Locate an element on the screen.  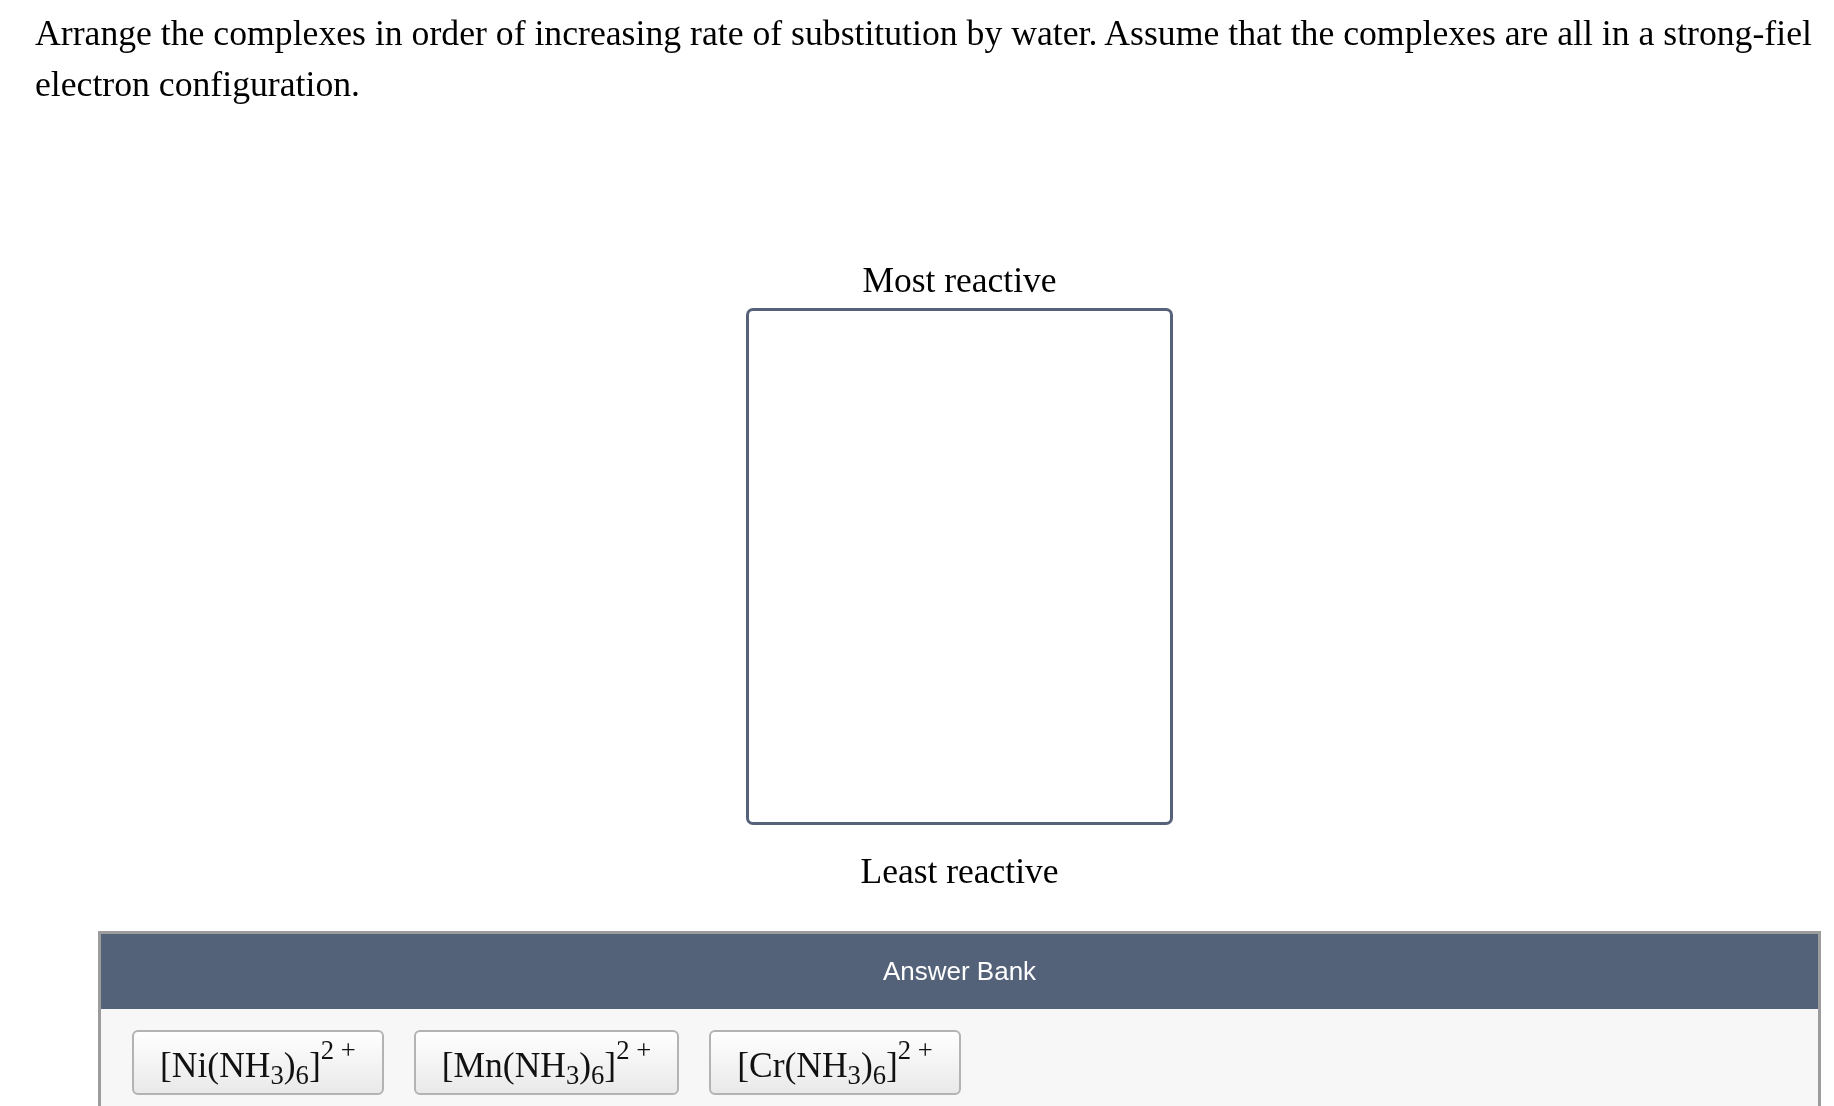
ranking-top-label: Most reactive is located at coordinates (959, 280).